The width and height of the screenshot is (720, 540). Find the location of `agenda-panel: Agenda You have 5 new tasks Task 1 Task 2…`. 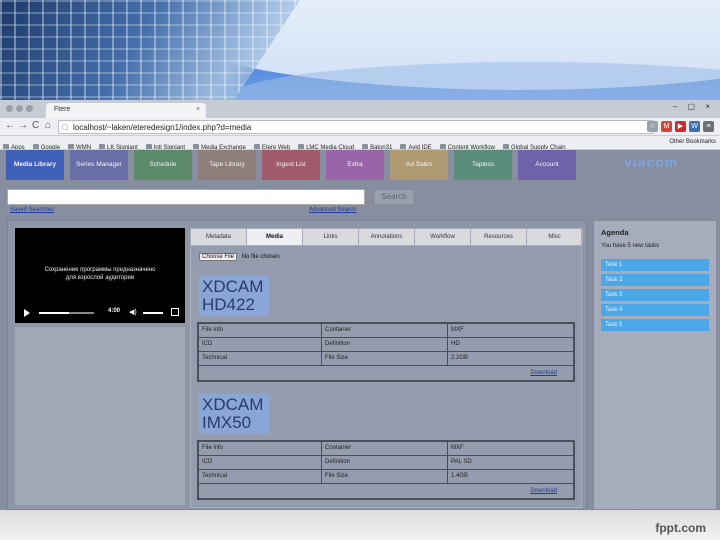

agenda-panel: Agenda You have 5 new tasks Task 1 Task 2… is located at coordinates (655, 365).